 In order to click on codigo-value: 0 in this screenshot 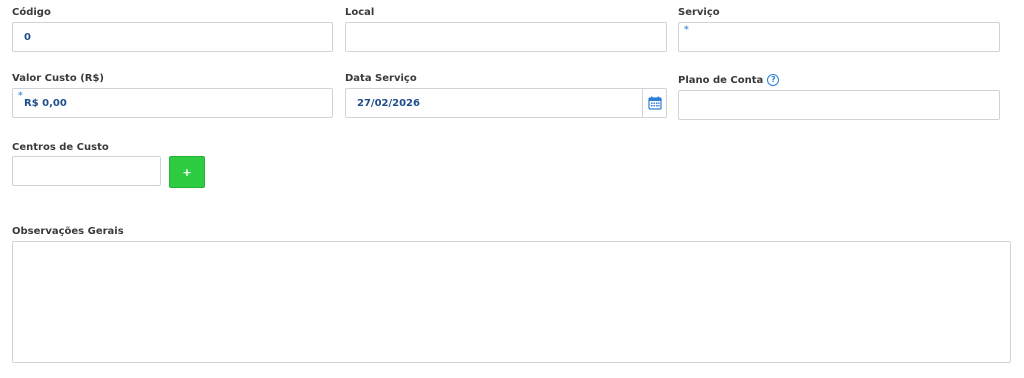, I will do `click(27, 37)`.